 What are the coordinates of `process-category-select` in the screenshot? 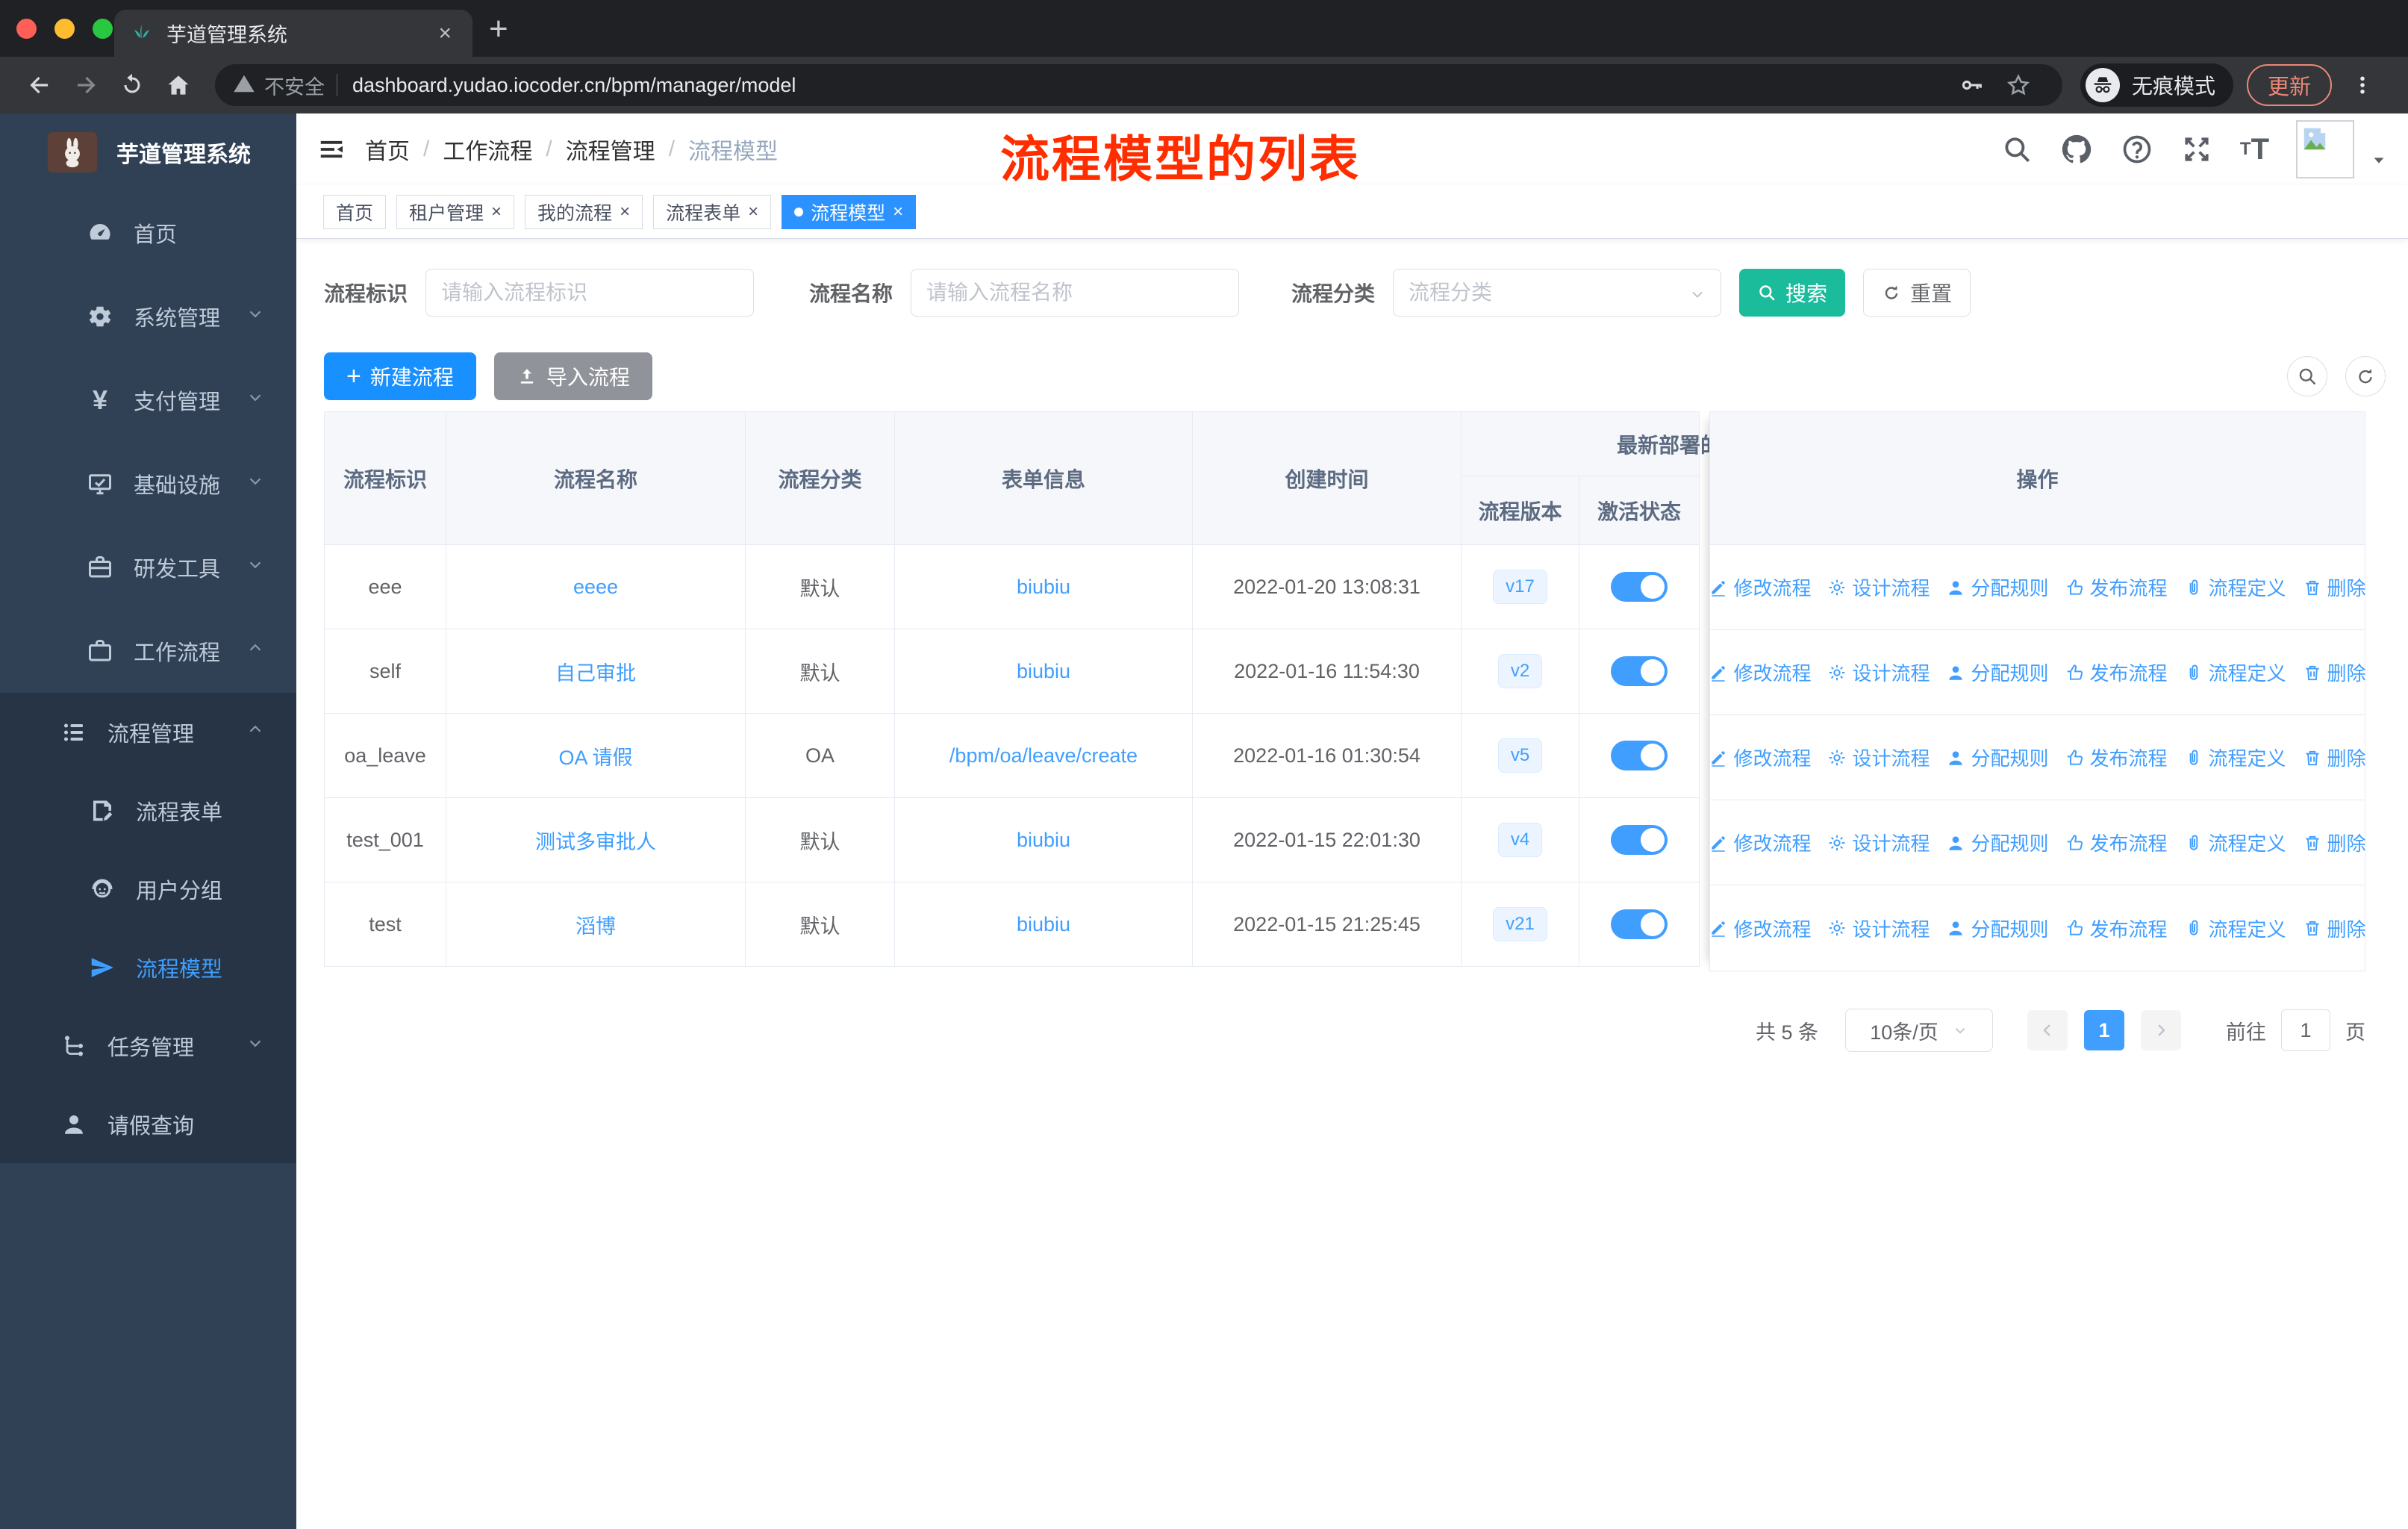 It's located at (1557, 293).